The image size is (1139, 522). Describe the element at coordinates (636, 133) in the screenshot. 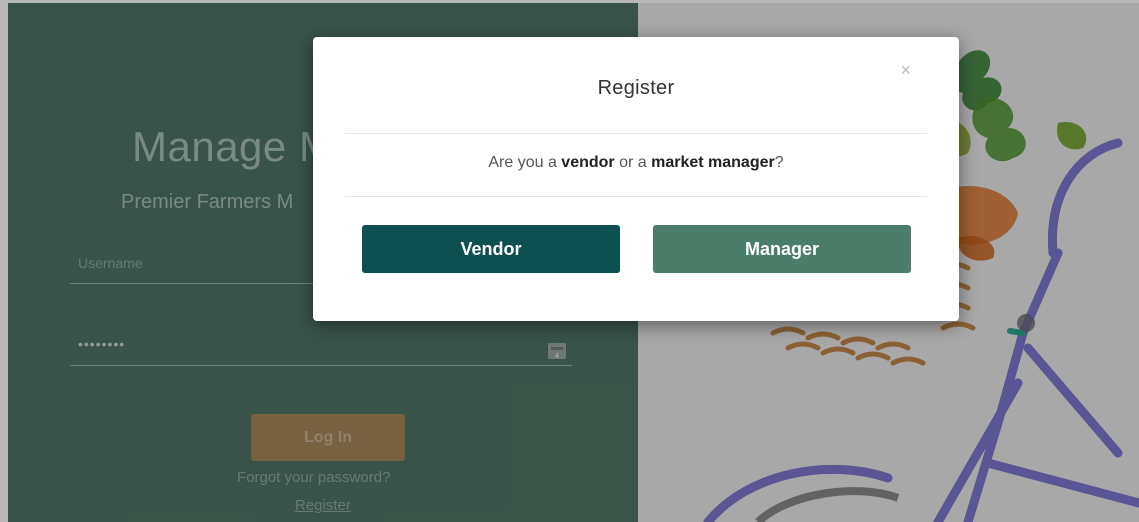

I see `modal-header-divider` at that location.